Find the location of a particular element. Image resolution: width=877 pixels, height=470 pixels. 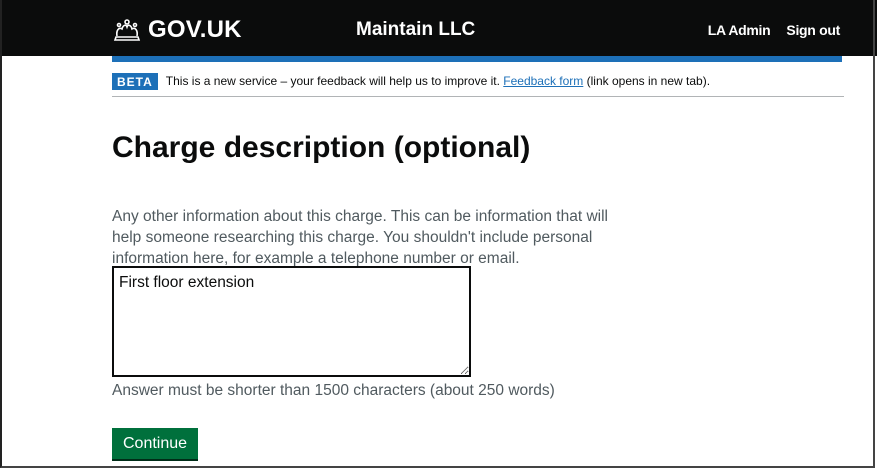

la-admin-link: LA Admin is located at coordinates (739, 30).